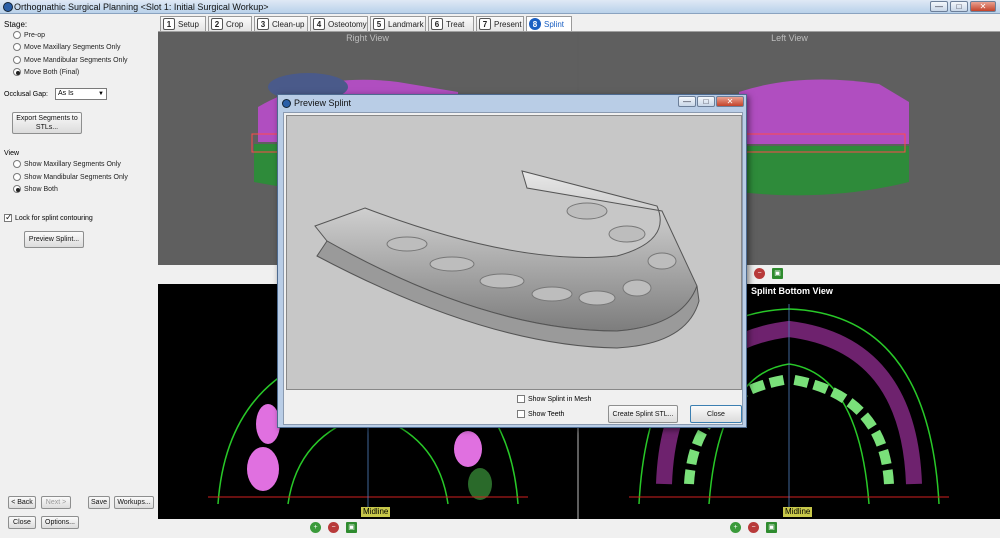  I want to click on dialog-app-icon, so click(286, 103).